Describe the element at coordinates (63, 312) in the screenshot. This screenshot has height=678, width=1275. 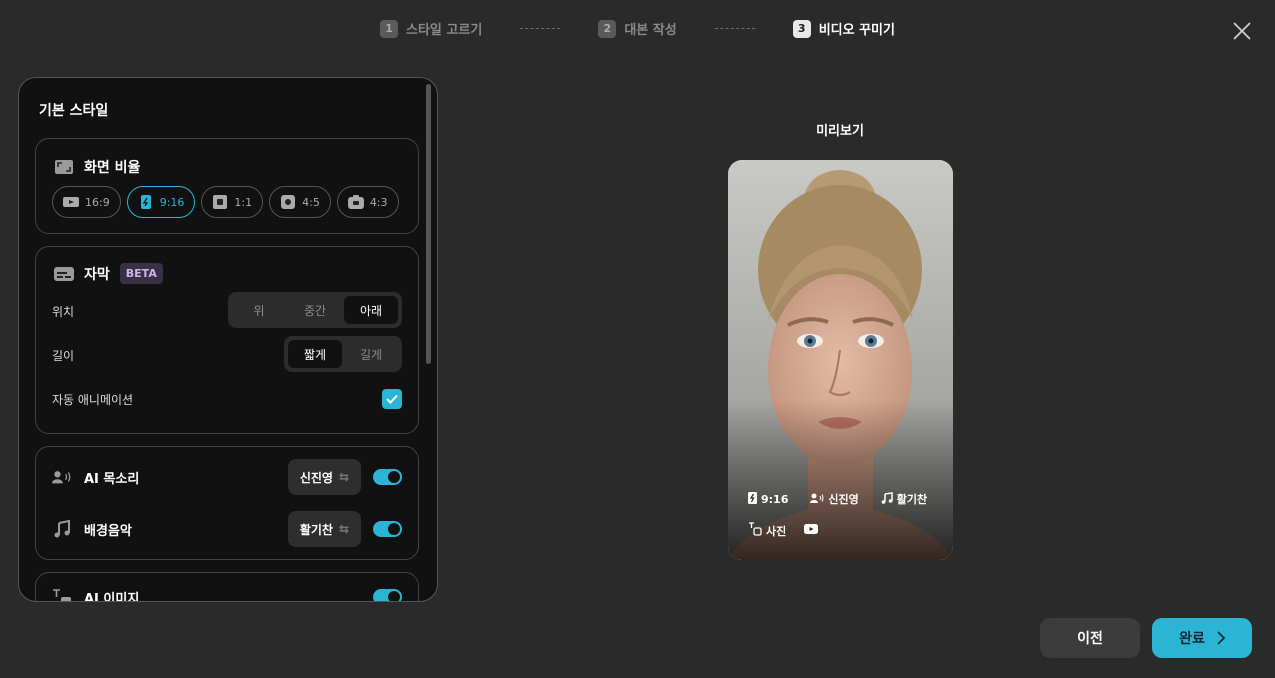
I see `position-label: 위치` at that location.